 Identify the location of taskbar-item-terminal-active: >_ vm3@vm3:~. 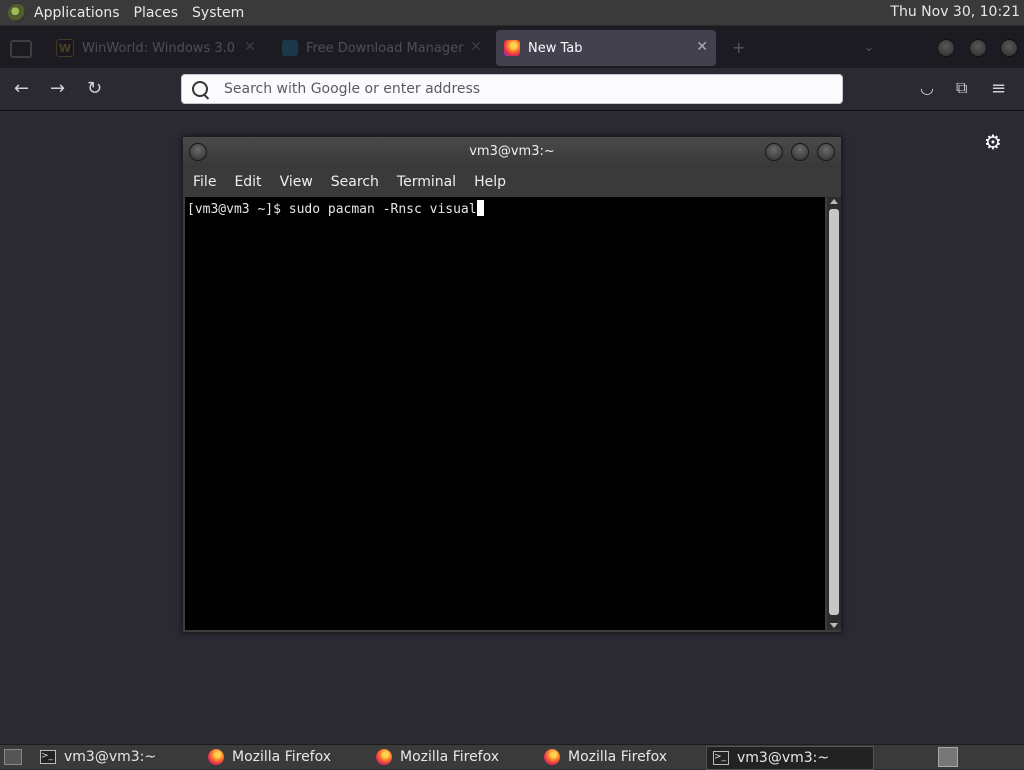
(790, 758).